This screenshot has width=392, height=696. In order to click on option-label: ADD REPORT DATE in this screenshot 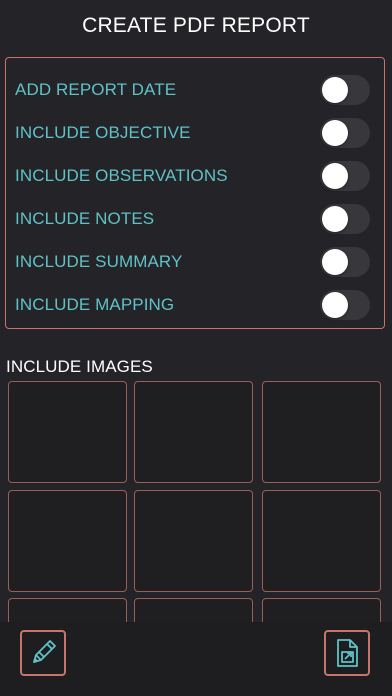, I will do `click(96, 89)`.